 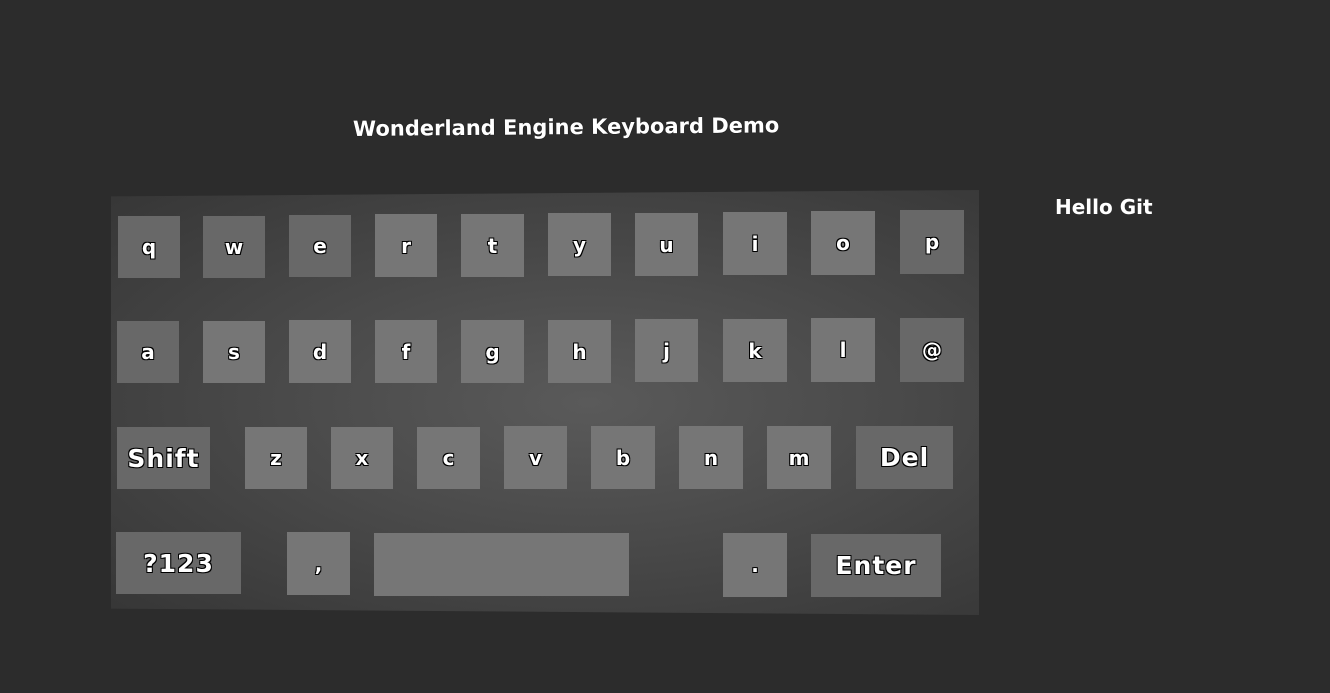 I want to click on key-k: k, so click(x=755, y=350).